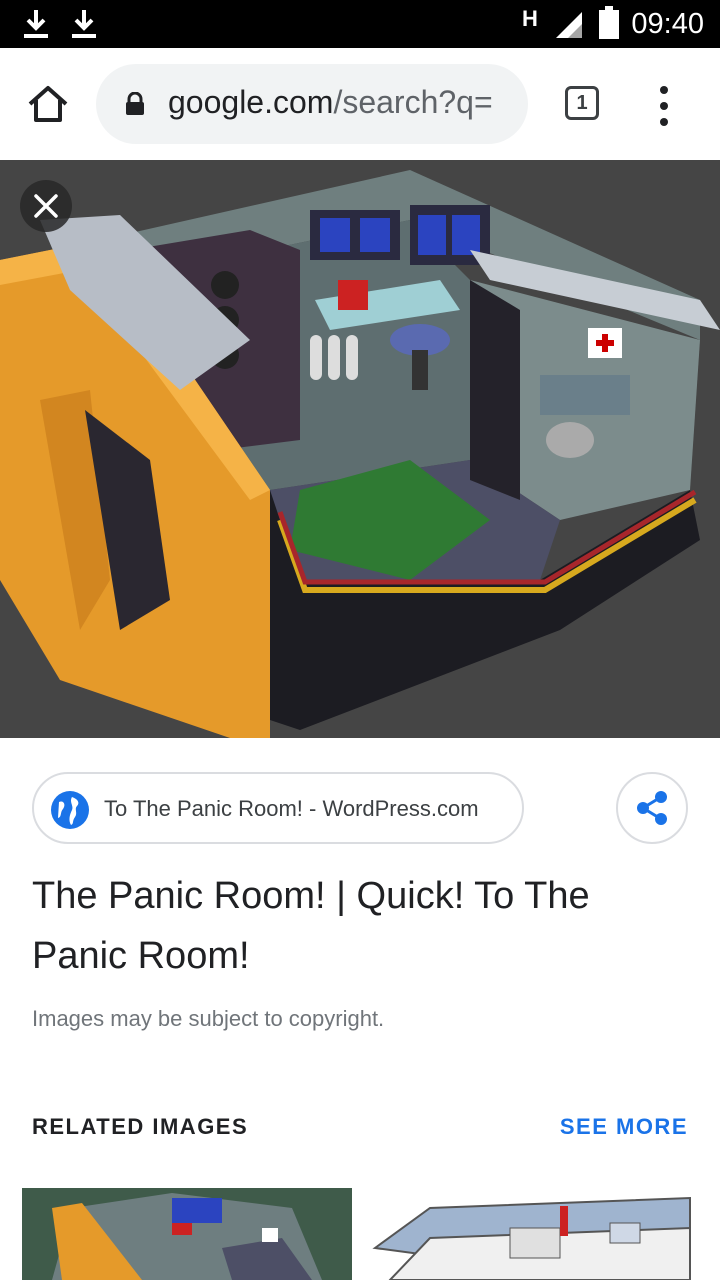  I want to click on more-options-icon, so click(664, 106).